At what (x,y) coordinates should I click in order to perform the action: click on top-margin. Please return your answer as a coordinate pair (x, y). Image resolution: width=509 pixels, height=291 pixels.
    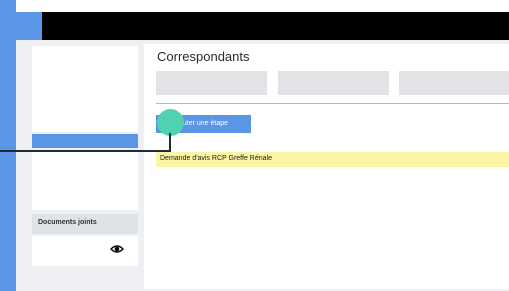
    Looking at the image, I should click on (262, 6).